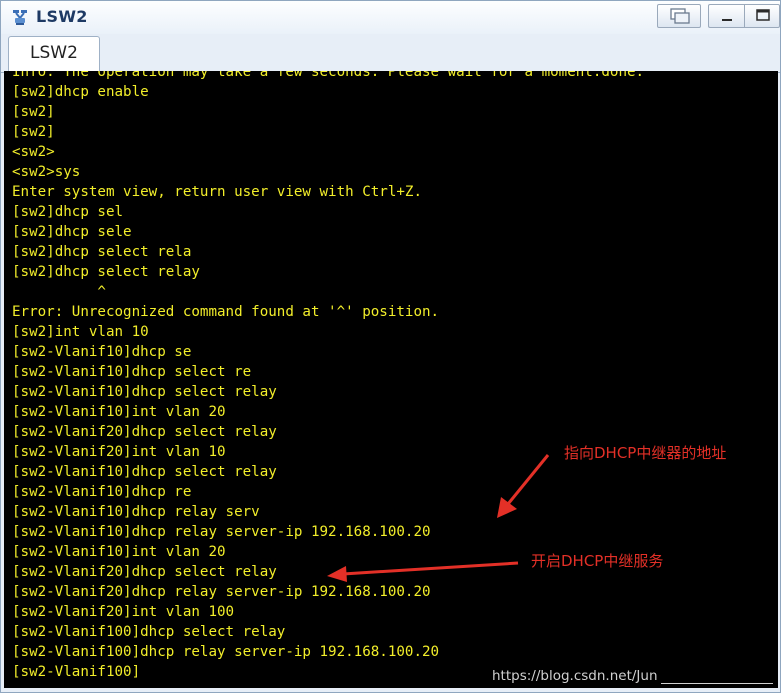 The width and height of the screenshot is (781, 693). Describe the element at coordinates (597, 561) in the screenshot. I see `annotation-enable-relay: 开启DHCP中继服务` at that location.